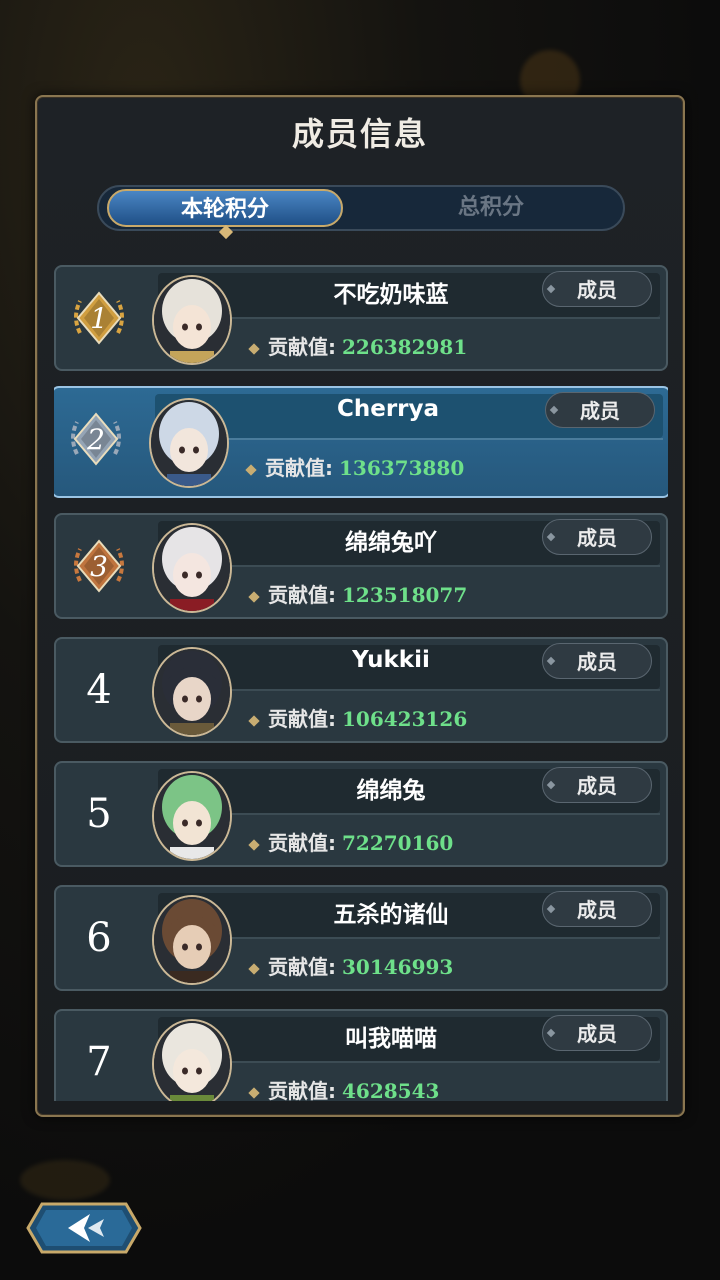 Image resolution: width=720 pixels, height=1280 pixels. Describe the element at coordinates (405, 347) in the screenshot. I see `contribution-value: 226382981` at that location.